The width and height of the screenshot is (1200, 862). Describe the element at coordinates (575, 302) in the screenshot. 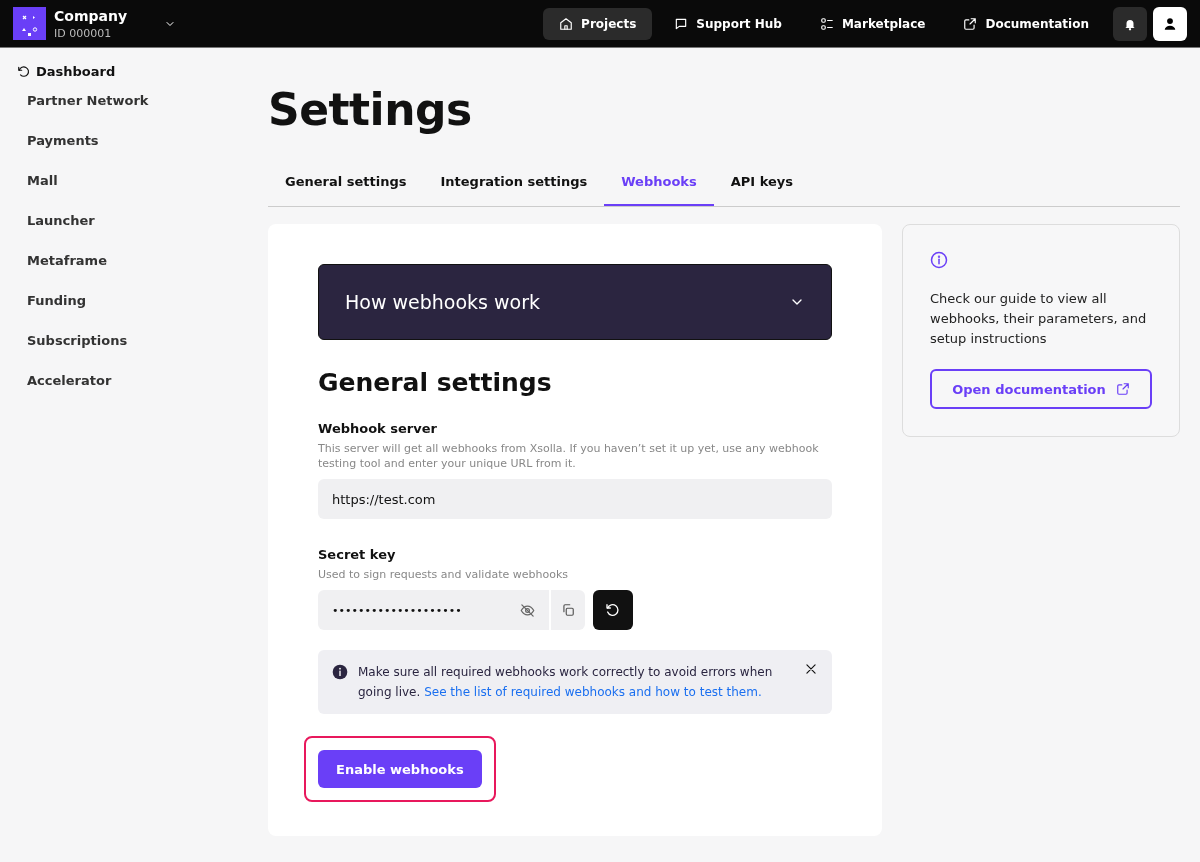

I see `accordion-header: How webhooks work` at that location.